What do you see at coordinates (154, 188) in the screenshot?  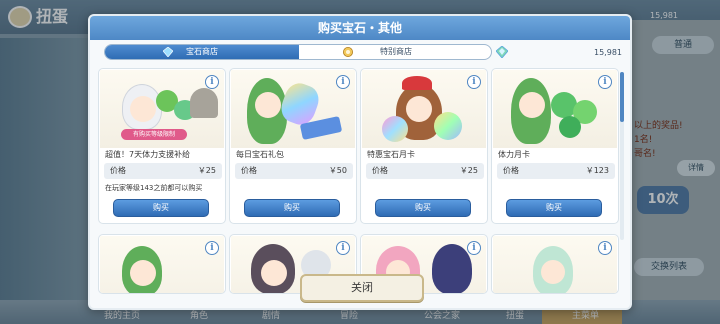 I see `purchase-note: 在玩家等级143之前都可以购买` at bounding box center [154, 188].